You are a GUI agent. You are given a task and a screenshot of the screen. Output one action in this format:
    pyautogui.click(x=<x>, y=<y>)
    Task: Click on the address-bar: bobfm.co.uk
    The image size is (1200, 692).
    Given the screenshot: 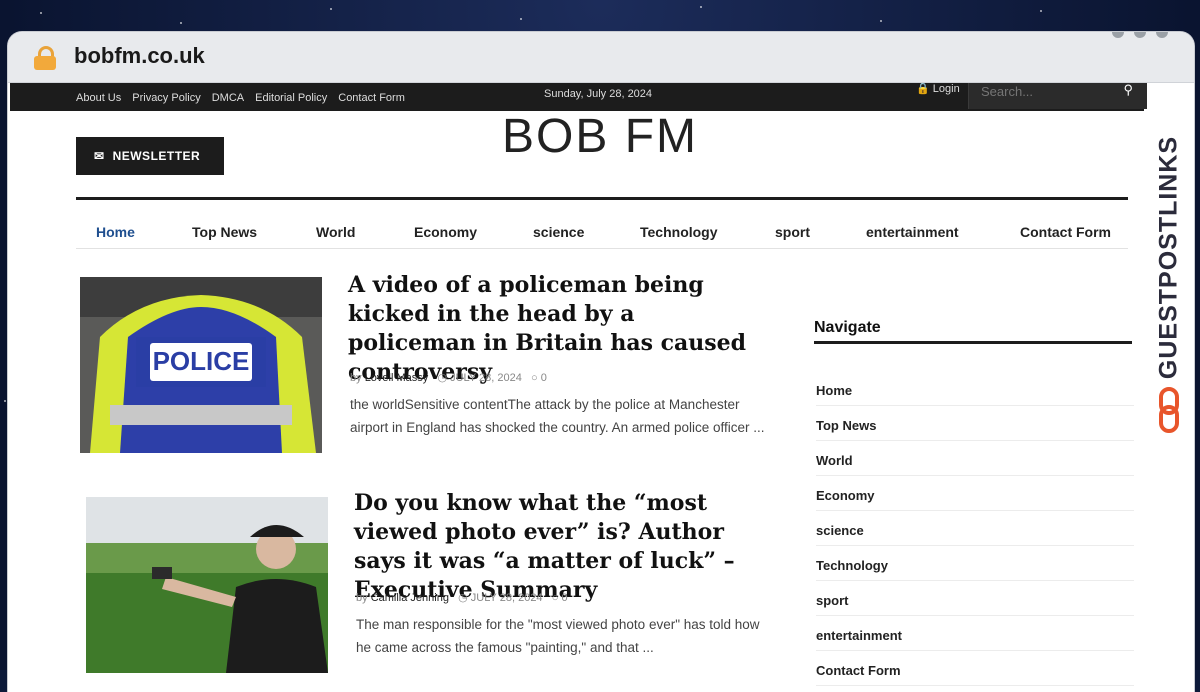 What is the action you would take?
    pyautogui.click(x=139, y=56)
    